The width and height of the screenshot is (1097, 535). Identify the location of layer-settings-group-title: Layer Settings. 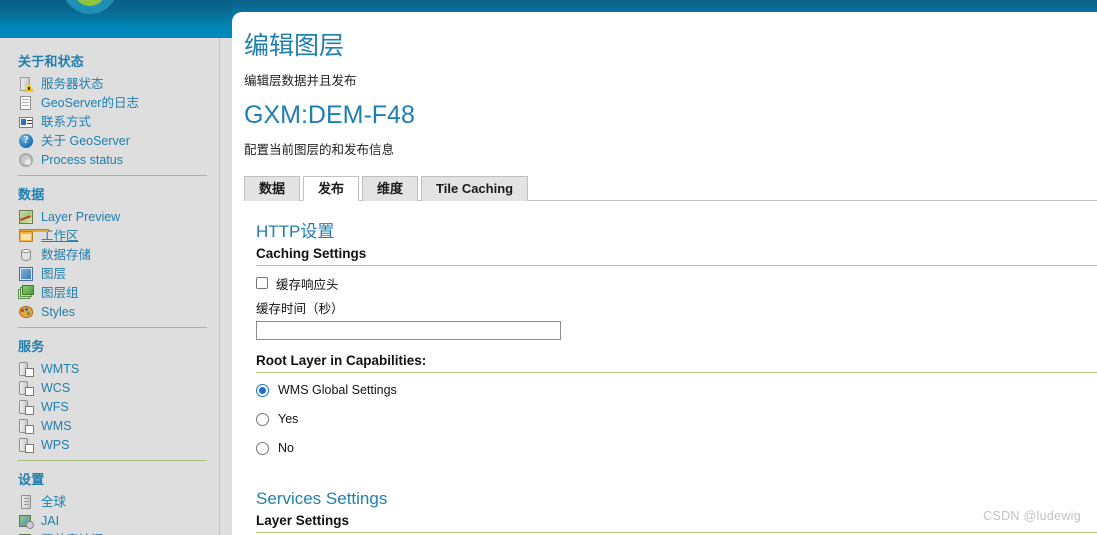
(303, 520).